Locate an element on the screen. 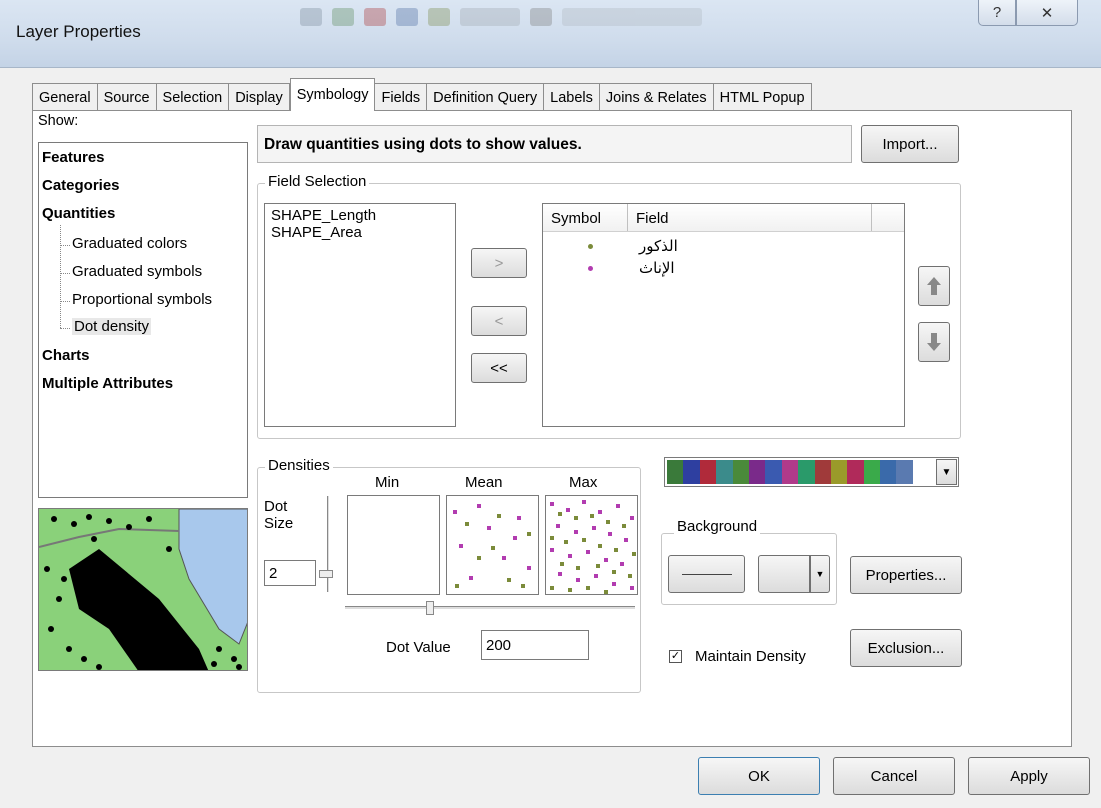 Image resolution: width=1101 pixels, height=808 pixels. background-fill-dropdown: ▼ is located at coordinates (820, 574).